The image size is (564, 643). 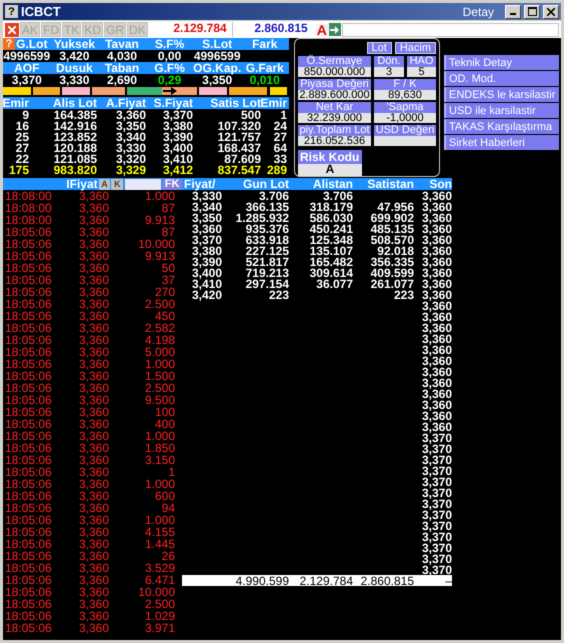 What do you see at coordinates (513, 11) in the screenshot?
I see `minimize-button` at bounding box center [513, 11].